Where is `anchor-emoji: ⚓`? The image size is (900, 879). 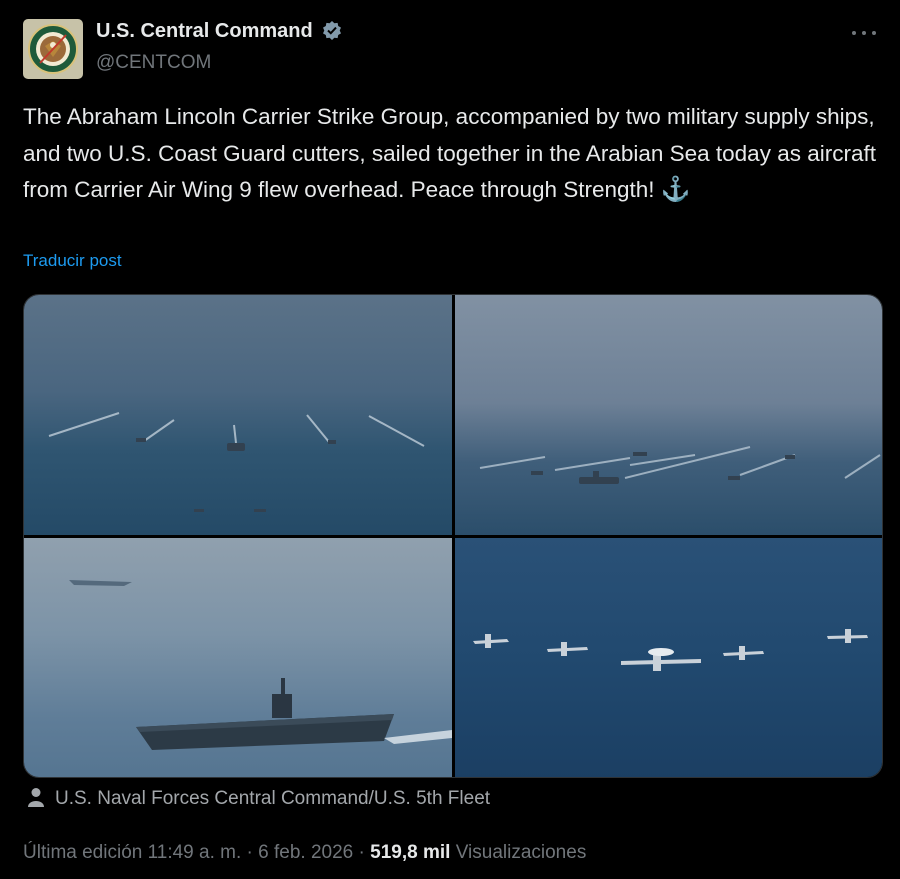 anchor-emoji: ⚓ is located at coordinates (675, 189).